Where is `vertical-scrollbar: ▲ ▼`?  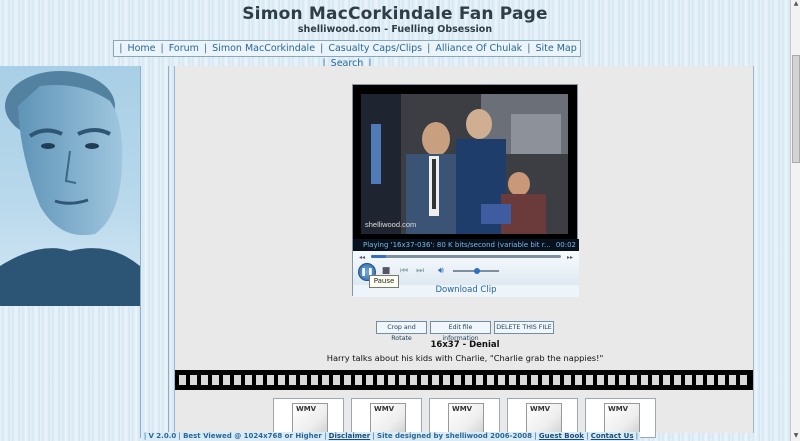 vertical-scrollbar: ▲ ▼ is located at coordinates (795, 220).